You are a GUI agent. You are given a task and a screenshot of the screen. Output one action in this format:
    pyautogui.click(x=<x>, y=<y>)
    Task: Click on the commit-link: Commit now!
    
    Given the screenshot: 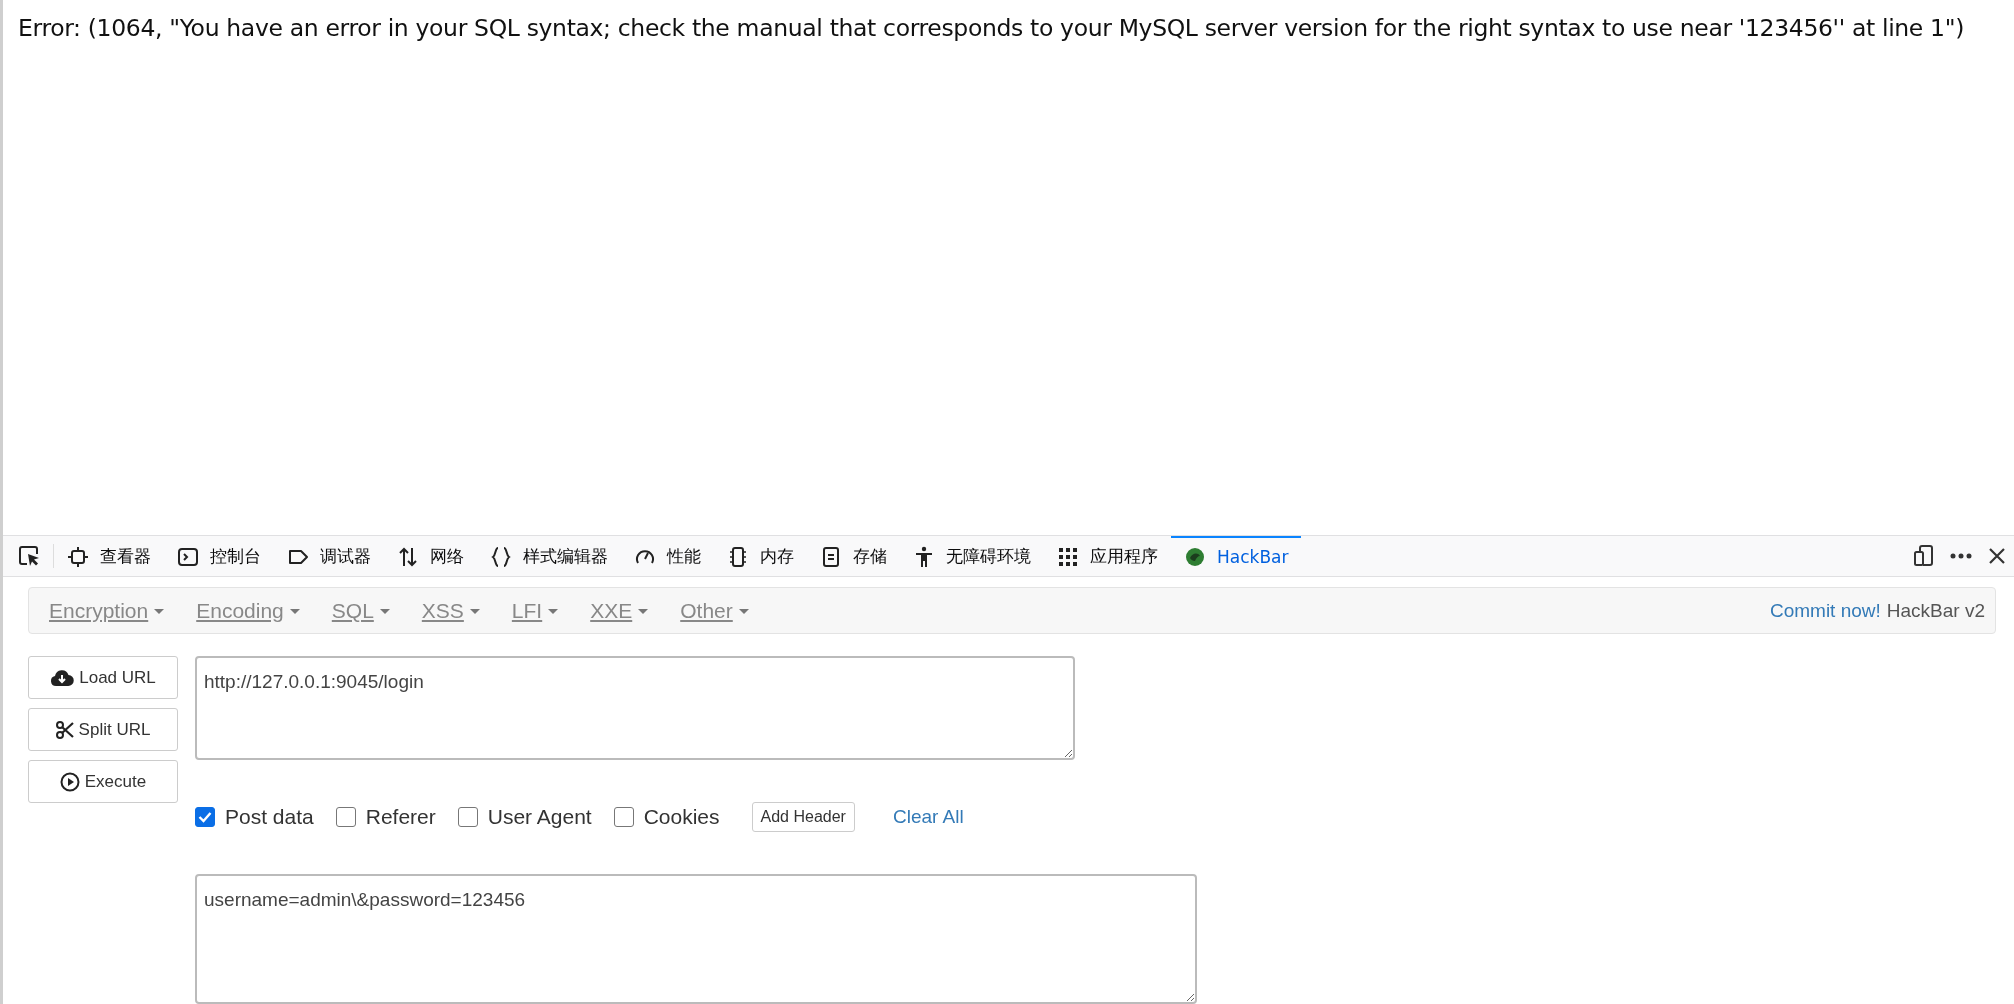 What is the action you would take?
    pyautogui.click(x=1825, y=610)
    